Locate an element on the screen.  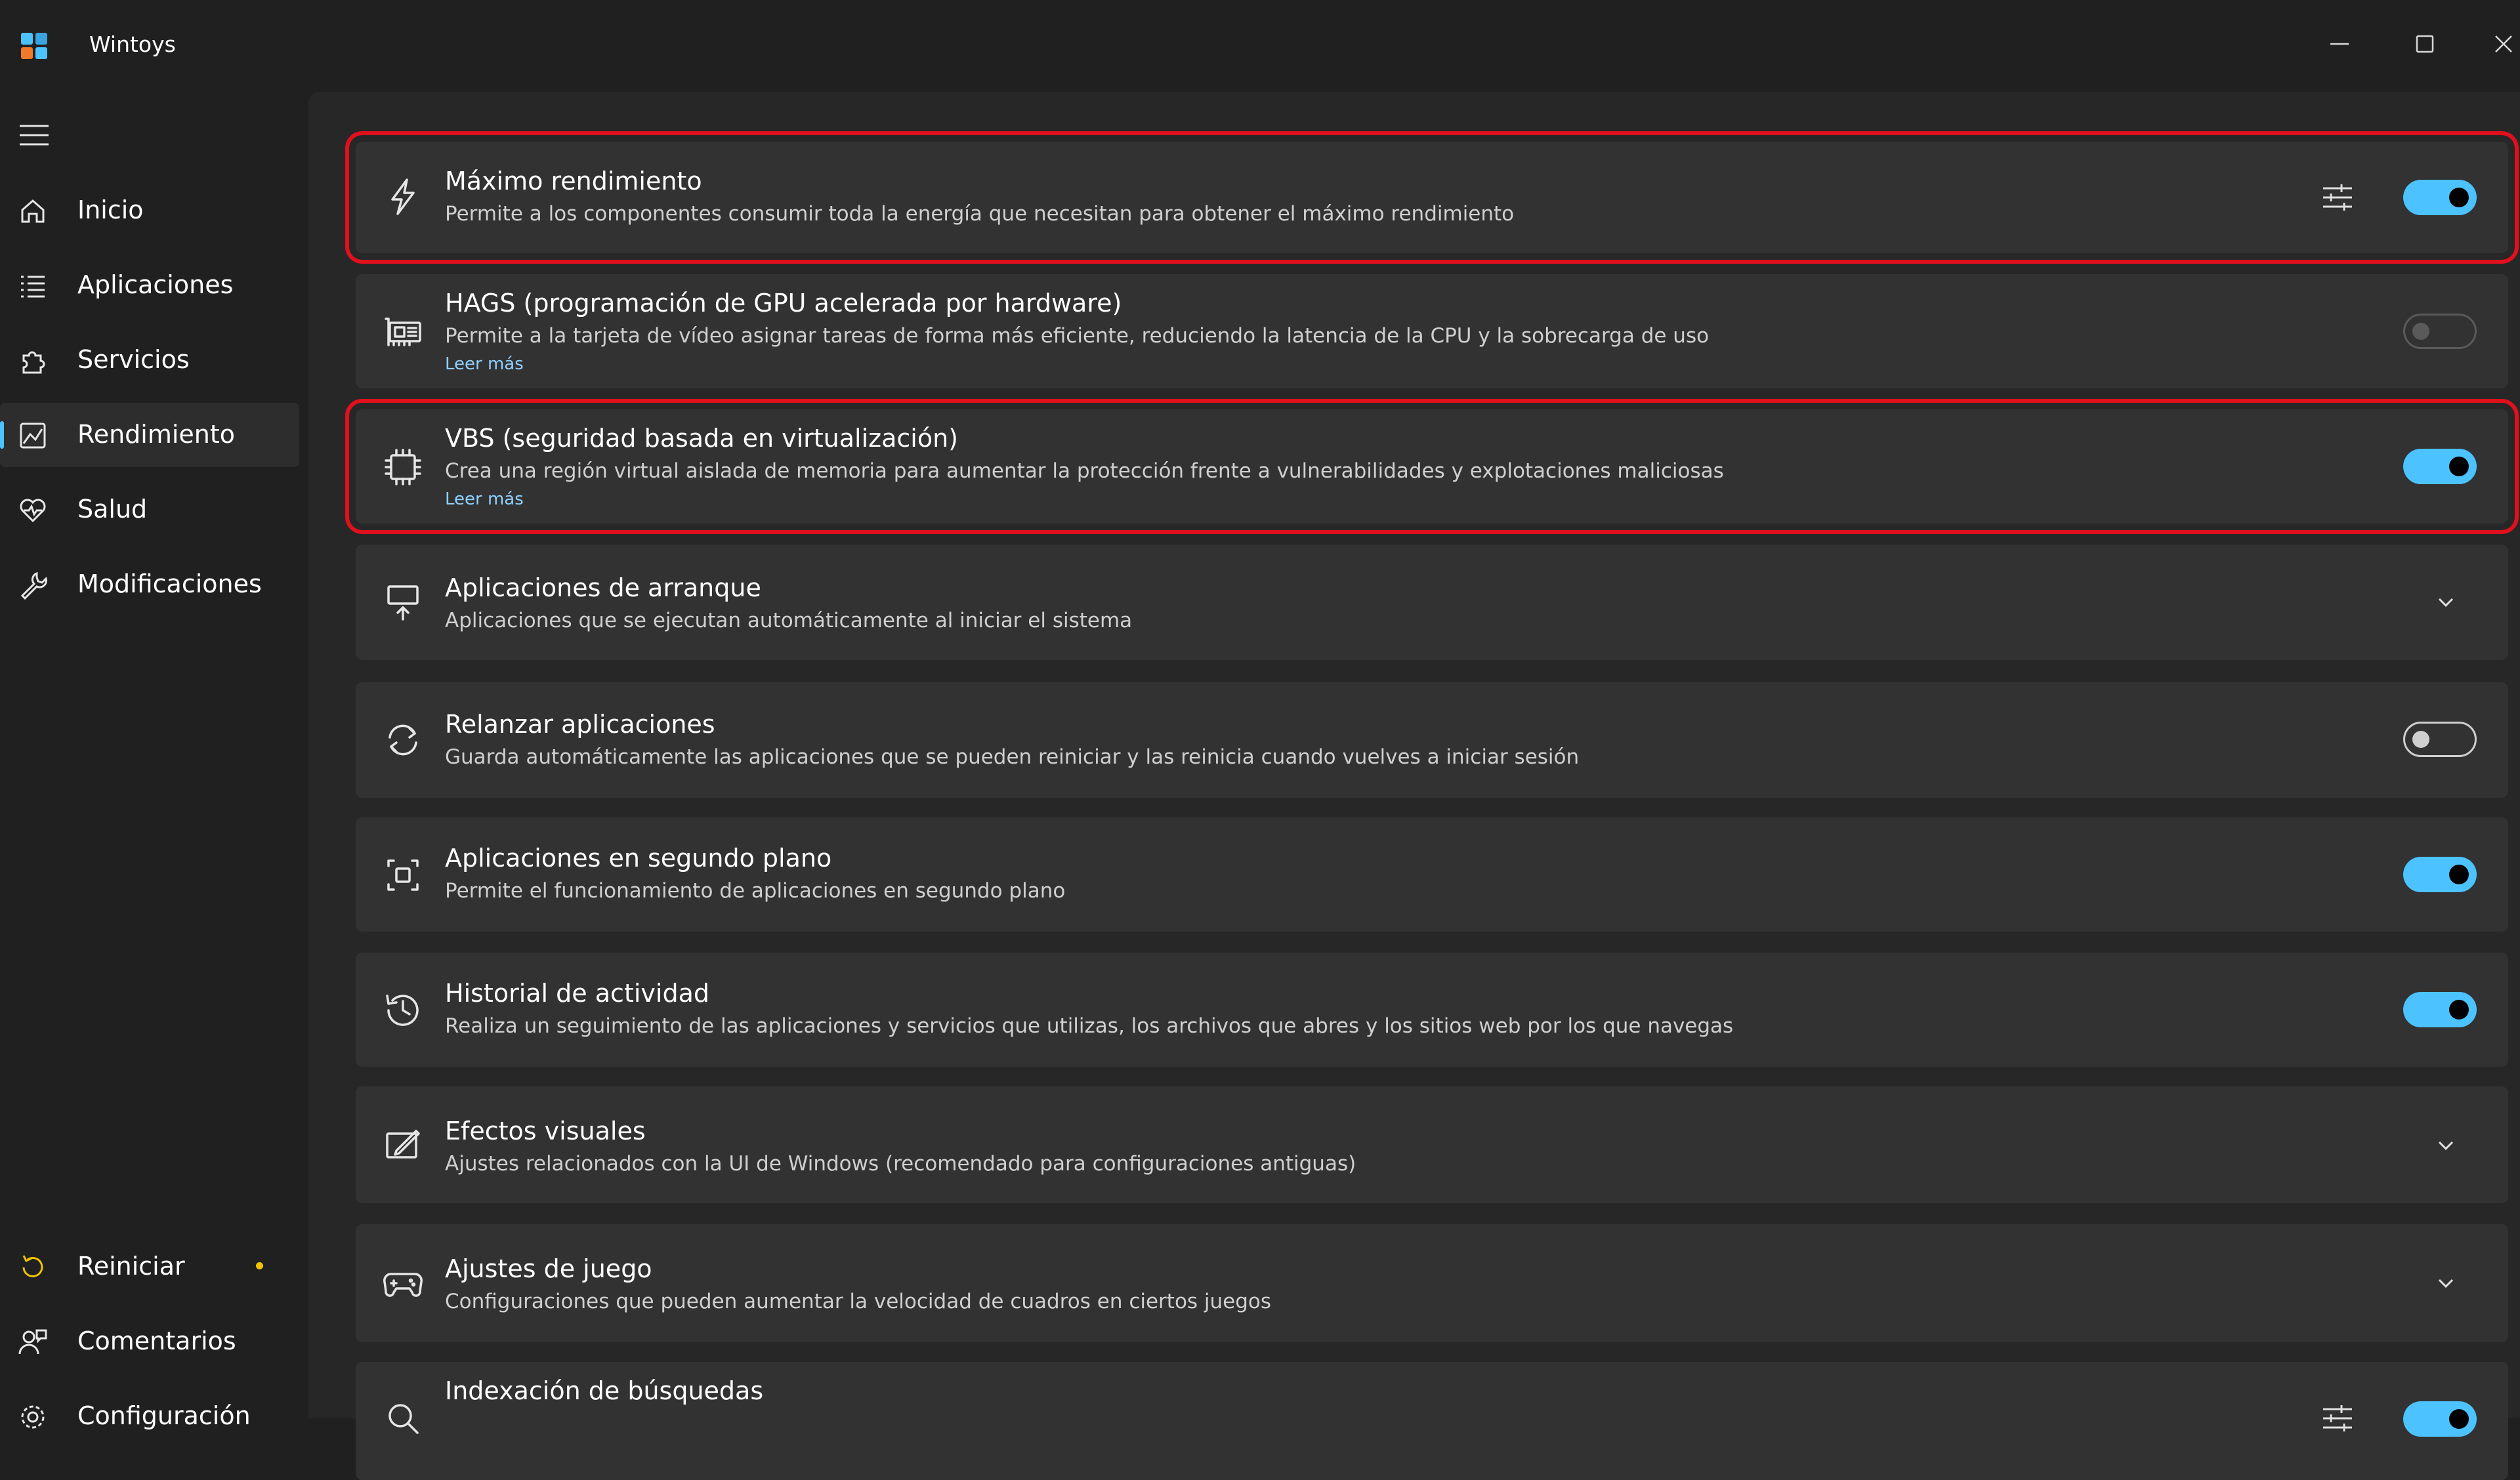
card-title: Aplicaciones en segundo plano is located at coordinates (638, 858).